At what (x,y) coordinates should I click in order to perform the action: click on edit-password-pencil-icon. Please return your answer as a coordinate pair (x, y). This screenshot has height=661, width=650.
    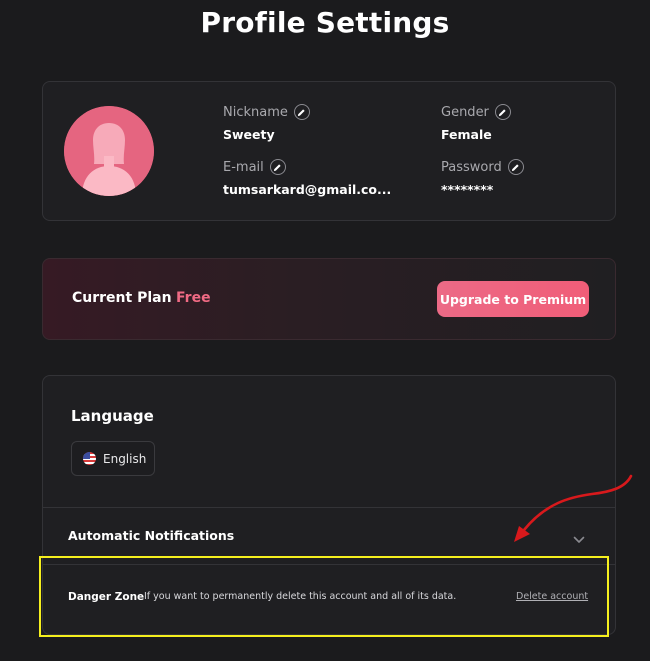
    Looking at the image, I should click on (515, 167).